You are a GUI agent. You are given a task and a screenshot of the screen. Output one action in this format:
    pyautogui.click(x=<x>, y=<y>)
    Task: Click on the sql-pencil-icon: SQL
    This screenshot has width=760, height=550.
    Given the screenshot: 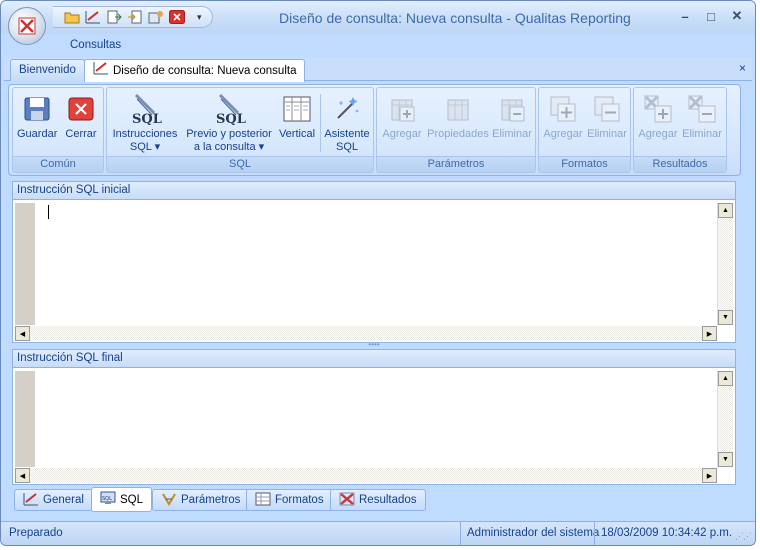 What is the action you would take?
    pyautogui.click(x=229, y=109)
    